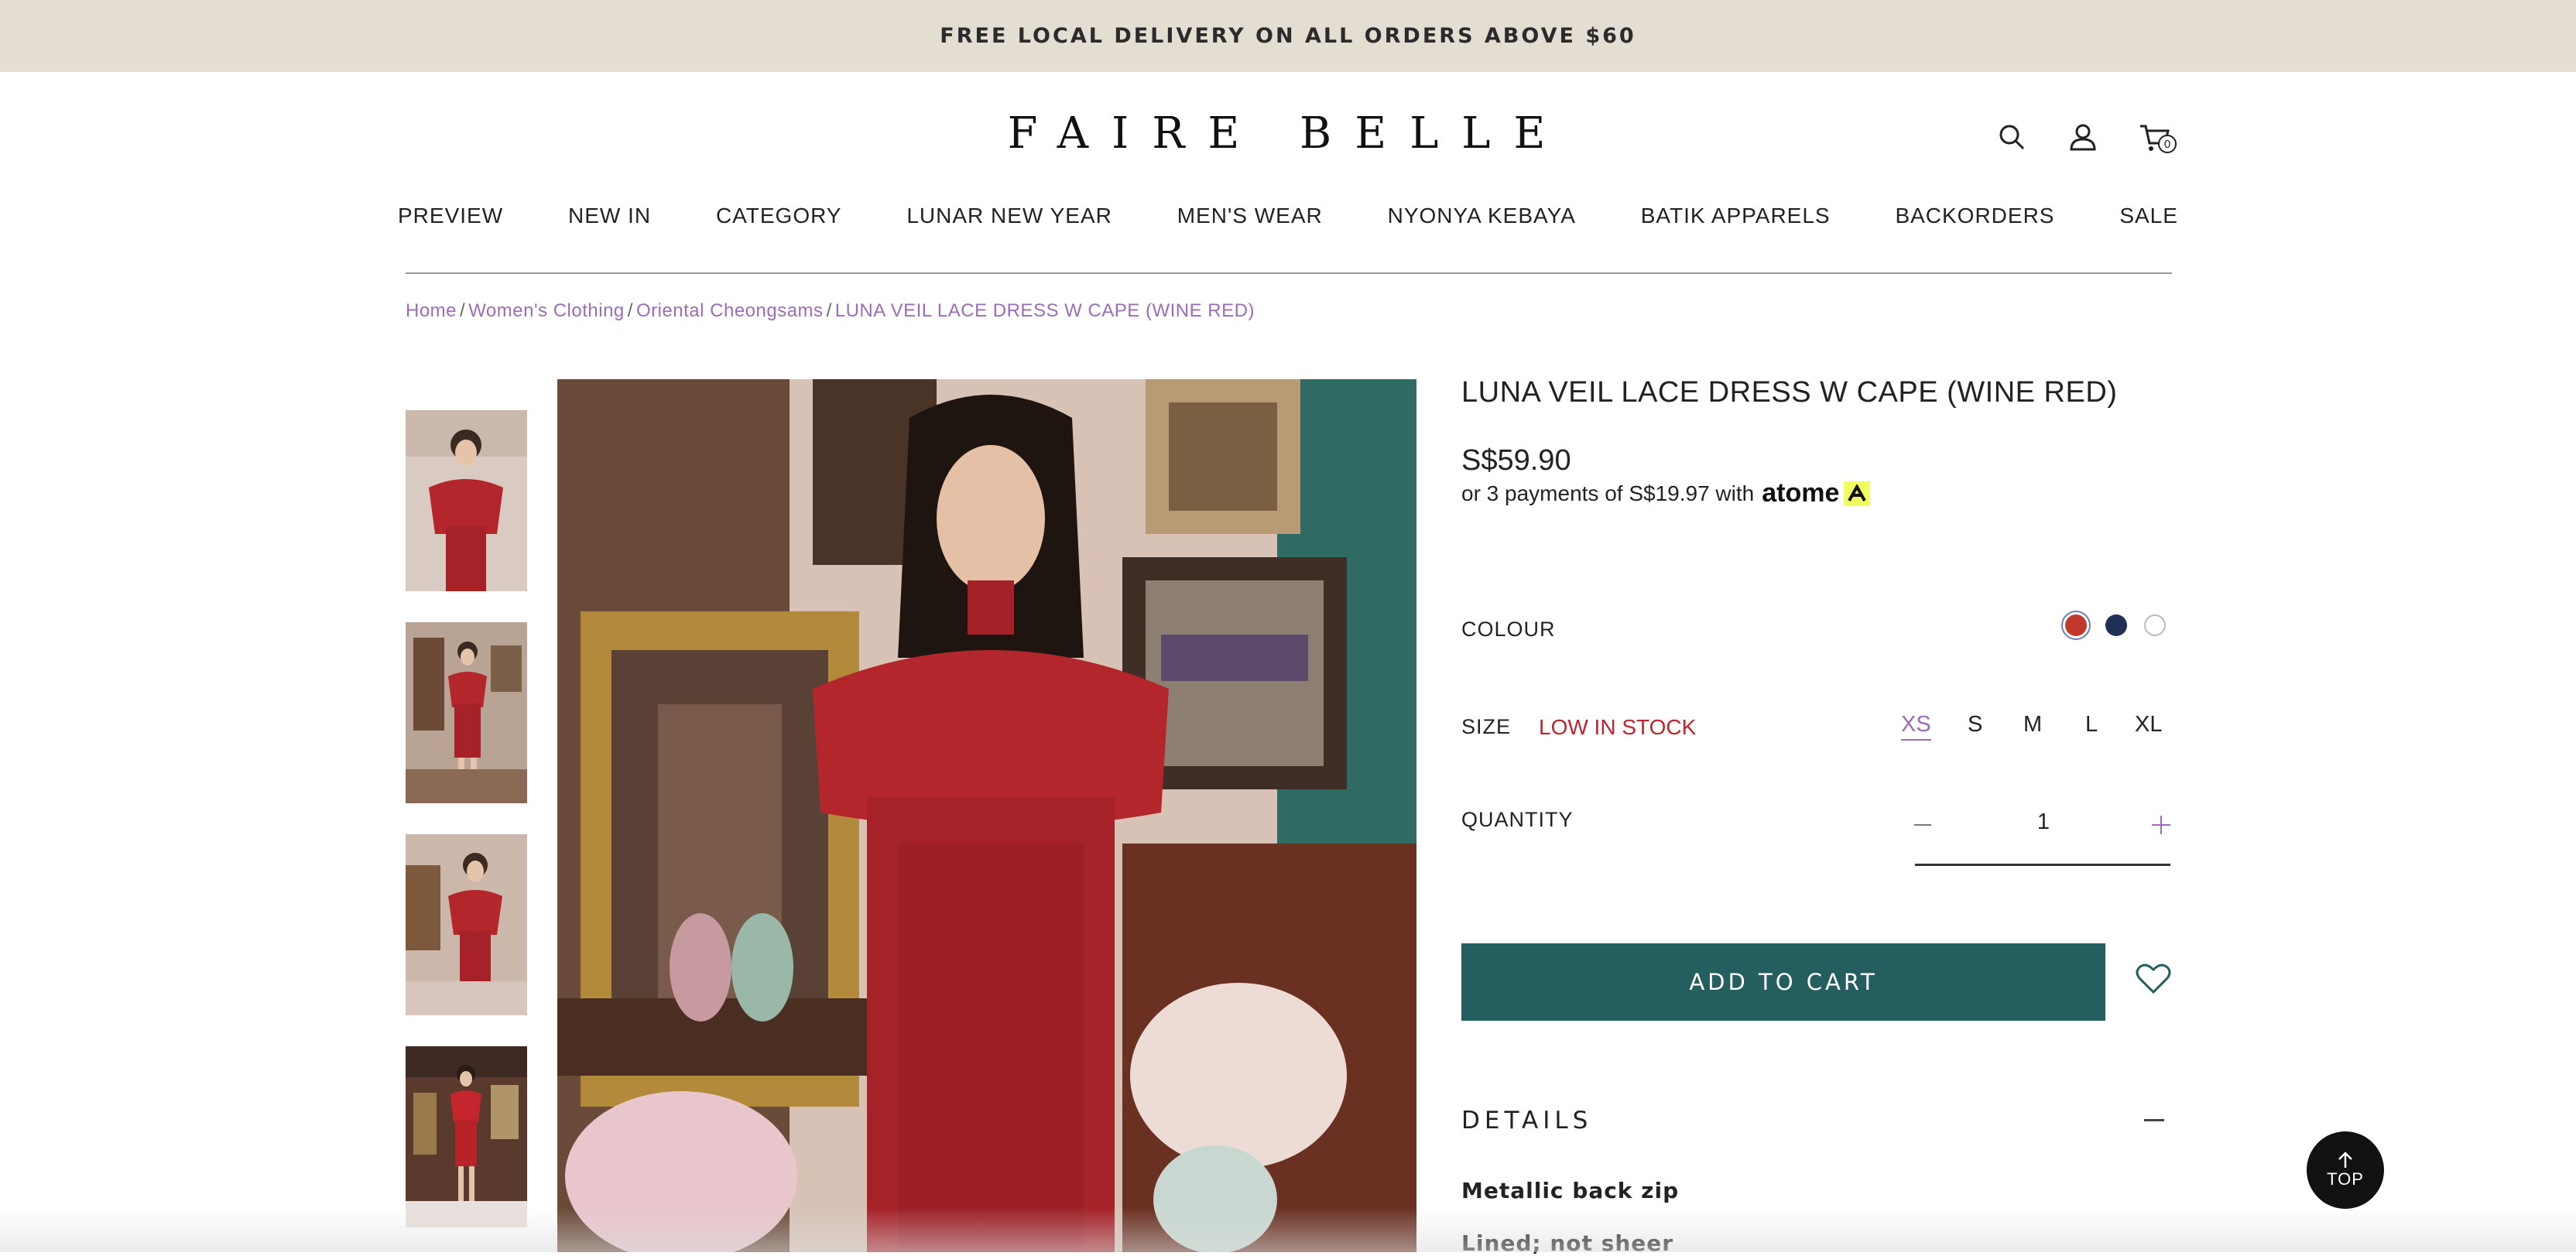  I want to click on detail-item: Metallic back zip, so click(1570, 1190).